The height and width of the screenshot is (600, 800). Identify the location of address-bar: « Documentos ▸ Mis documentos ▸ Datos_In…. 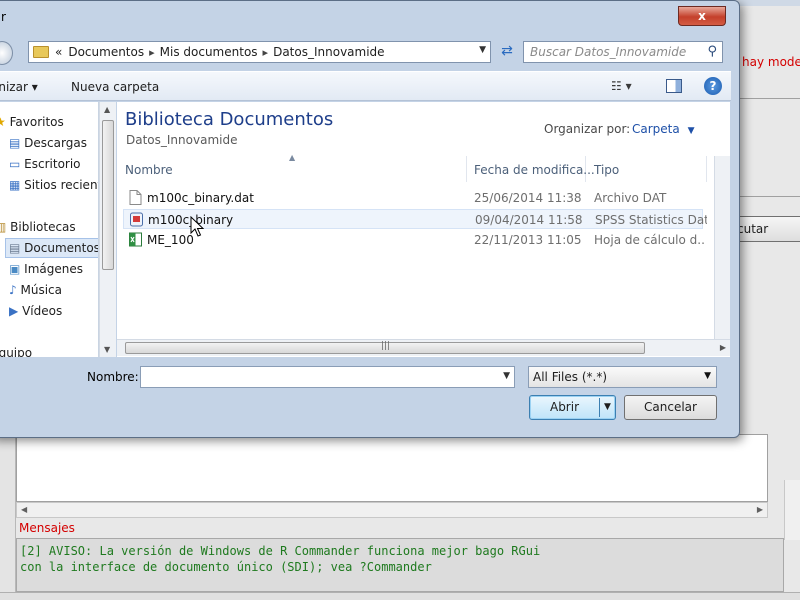
(259, 52).